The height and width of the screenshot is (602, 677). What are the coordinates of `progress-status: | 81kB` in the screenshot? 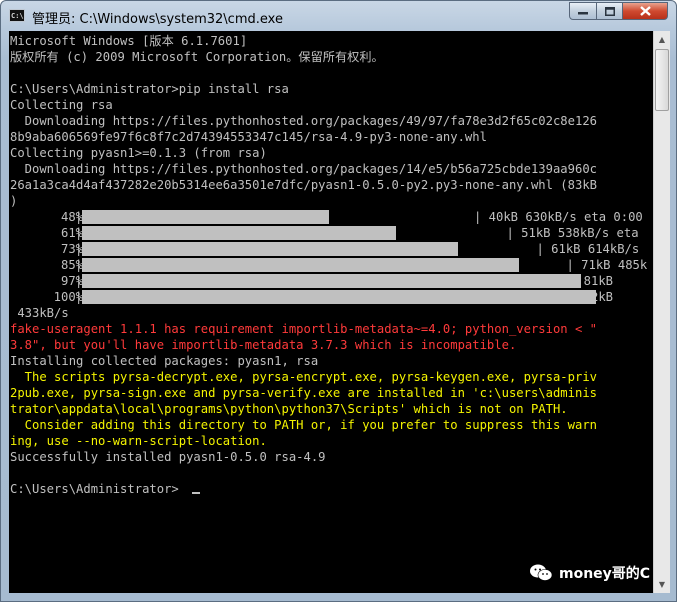 It's located at (591, 281).